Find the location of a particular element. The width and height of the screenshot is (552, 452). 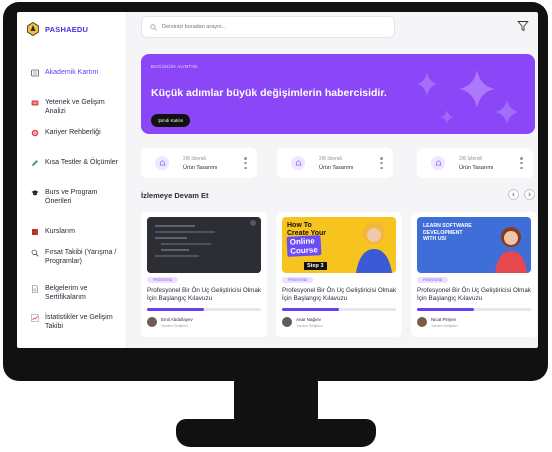

sidebar-item-burs: Burs ve Program Önerileri is located at coordinates (77, 197).